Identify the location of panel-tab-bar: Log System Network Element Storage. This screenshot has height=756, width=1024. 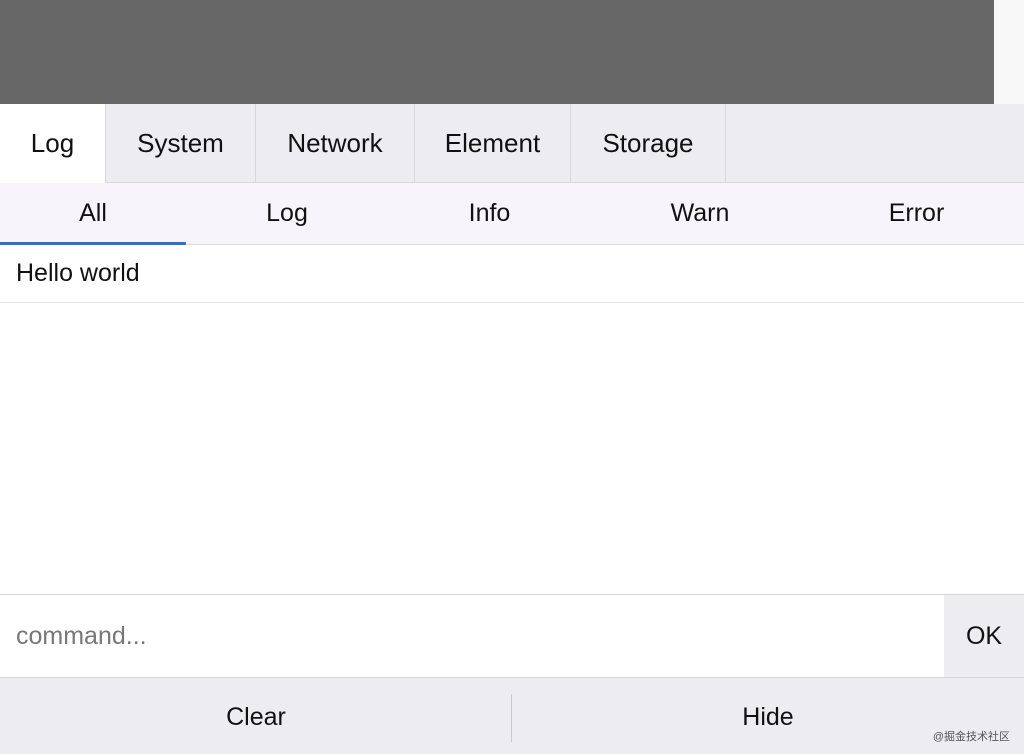
(512, 143).